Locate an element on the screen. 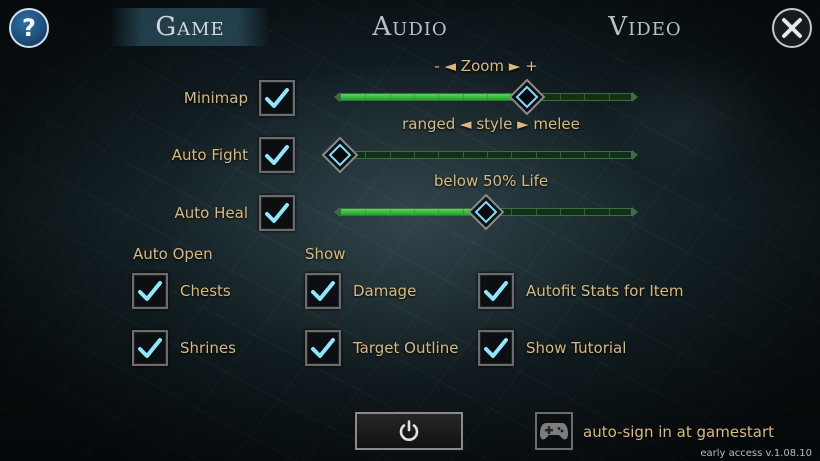 The image size is (820, 461). tab-audio: Audio is located at coordinates (410, 27).